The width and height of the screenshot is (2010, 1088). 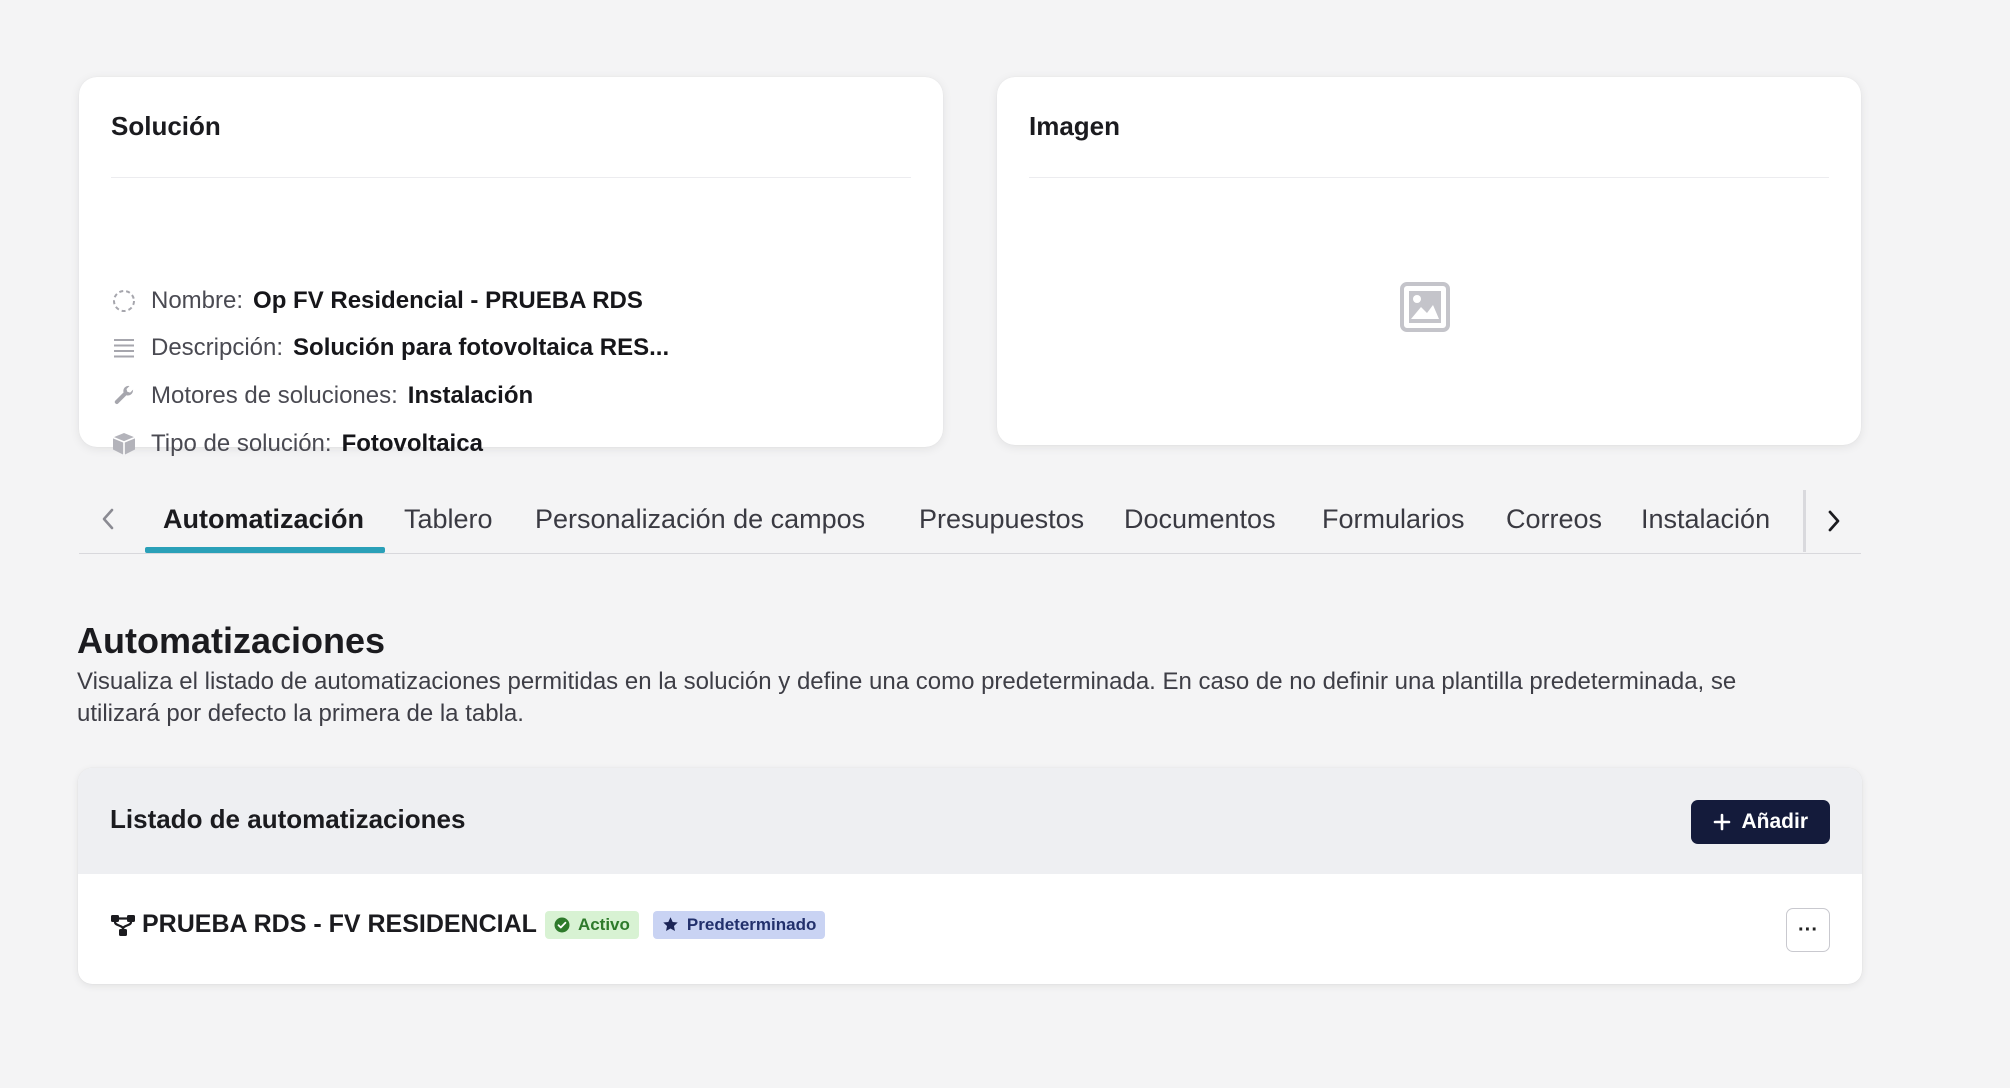 I want to click on list-title: Listado de automatizaciones, so click(x=288, y=819).